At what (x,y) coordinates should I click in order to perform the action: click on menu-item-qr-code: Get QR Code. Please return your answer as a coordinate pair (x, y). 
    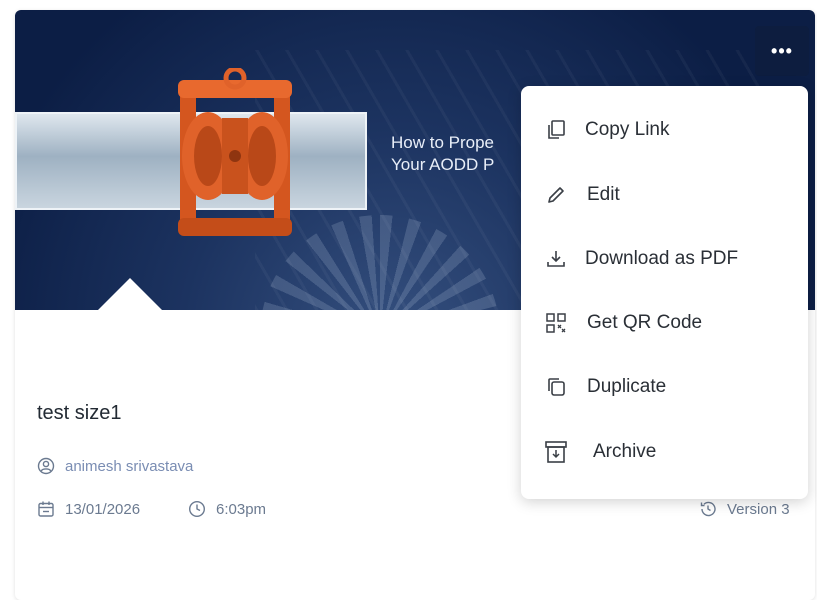
    Looking at the image, I should click on (664, 323).